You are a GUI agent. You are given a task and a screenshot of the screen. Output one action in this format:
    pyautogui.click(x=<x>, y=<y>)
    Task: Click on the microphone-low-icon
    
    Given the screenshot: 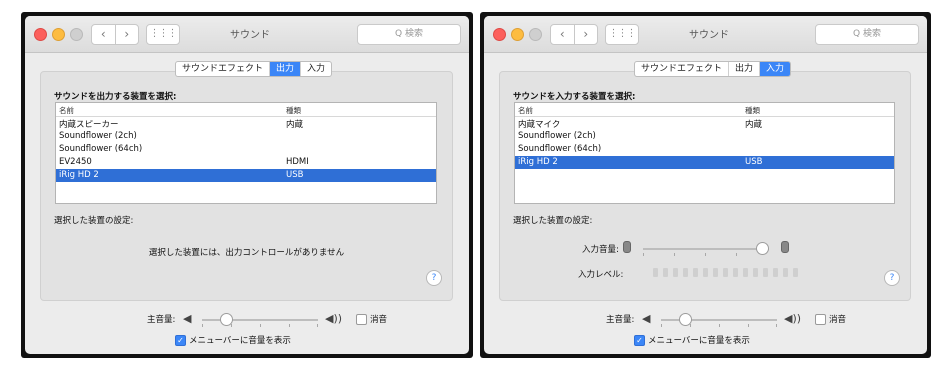 What is the action you would take?
    pyautogui.click(x=627, y=247)
    